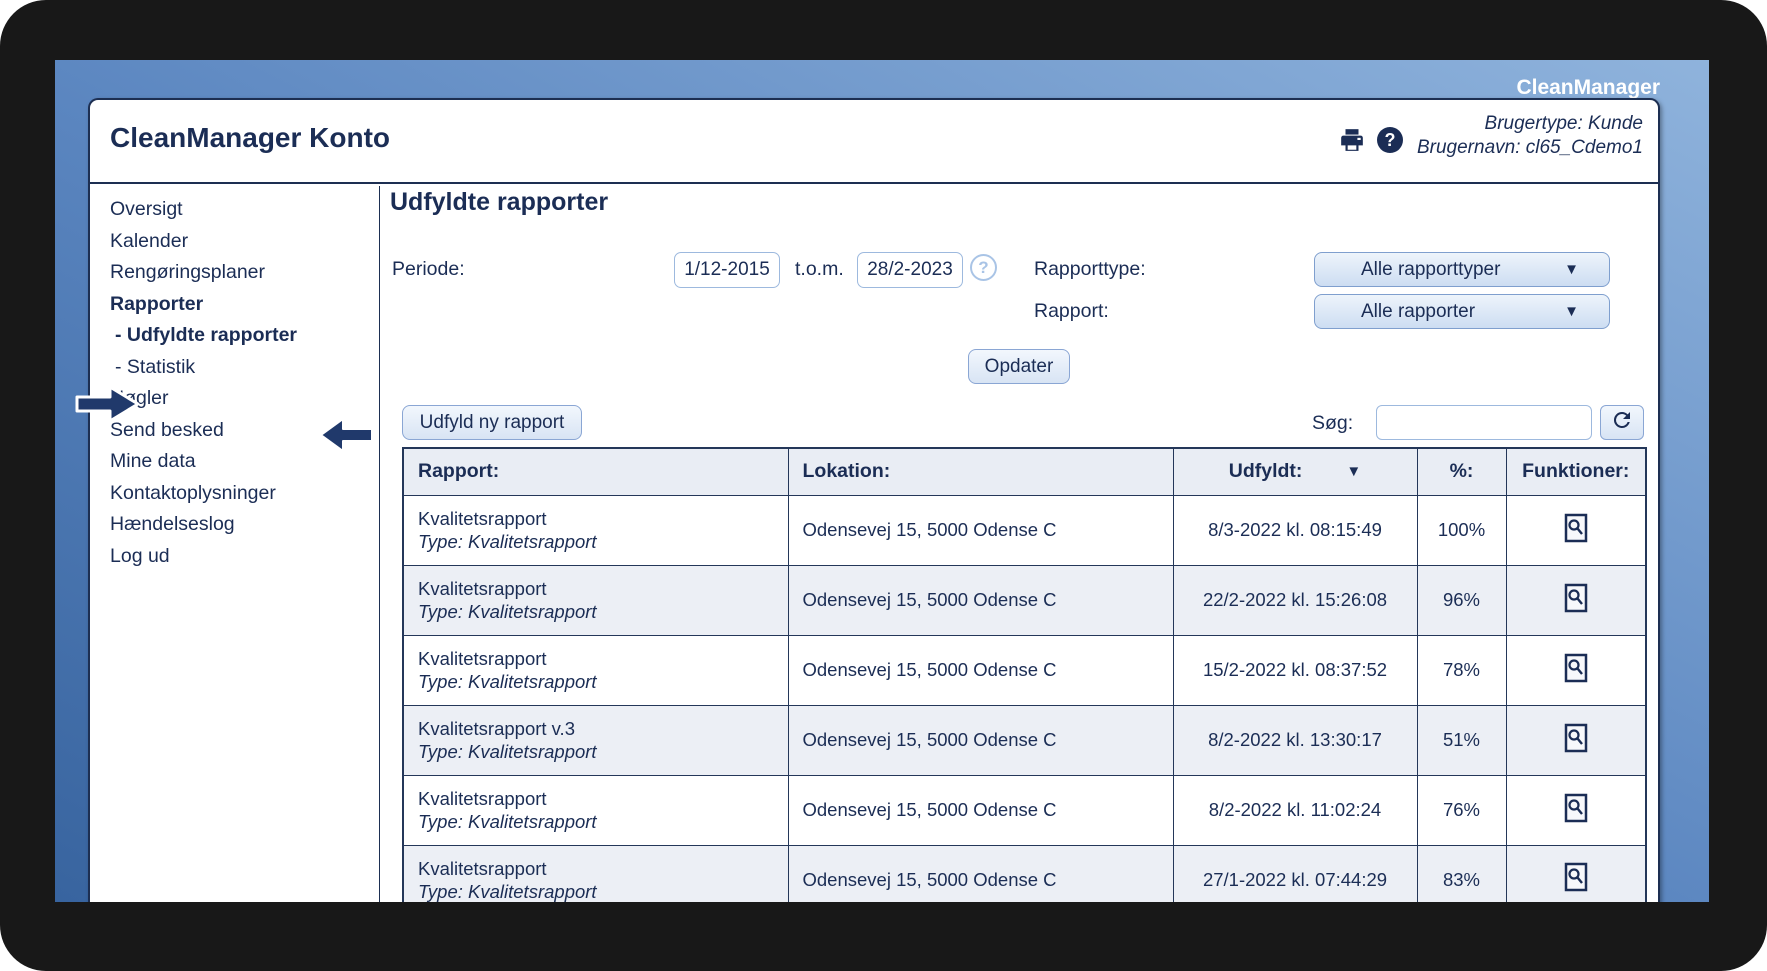 The width and height of the screenshot is (1767, 971). I want to click on report-completed: 15/2-2022 kl. 08:37:52, so click(1295, 670).